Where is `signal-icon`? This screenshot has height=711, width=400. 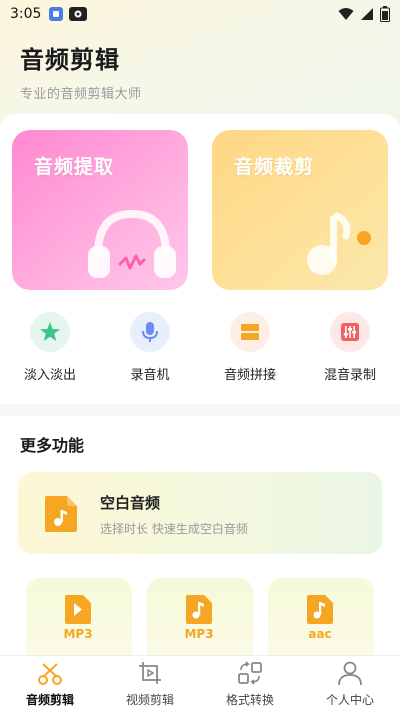 signal-icon is located at coordinates (367, 14).